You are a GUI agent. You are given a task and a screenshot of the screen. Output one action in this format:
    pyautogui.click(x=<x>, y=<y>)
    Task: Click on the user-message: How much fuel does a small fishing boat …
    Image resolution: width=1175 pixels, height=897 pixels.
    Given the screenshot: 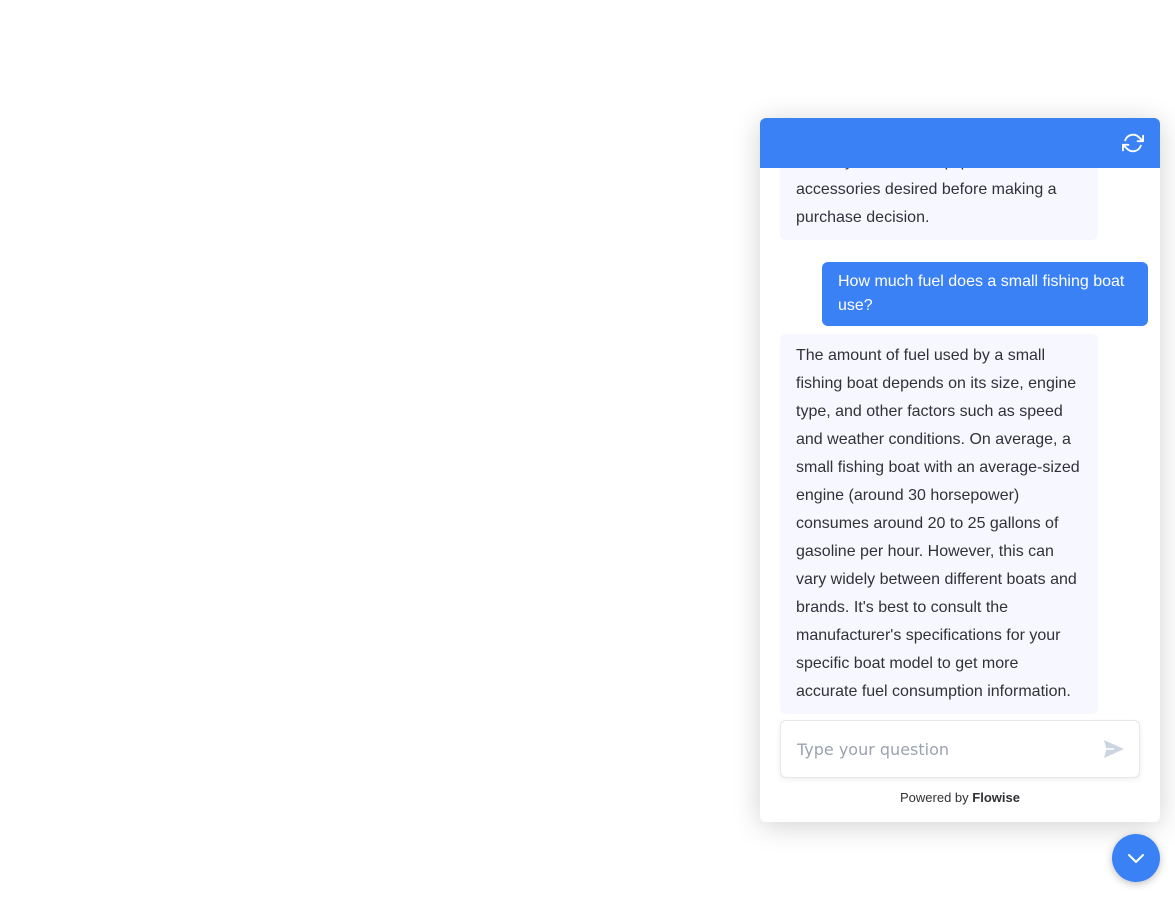 What is the action you would take?
    pyautogui.click(x=985, y=294)
    